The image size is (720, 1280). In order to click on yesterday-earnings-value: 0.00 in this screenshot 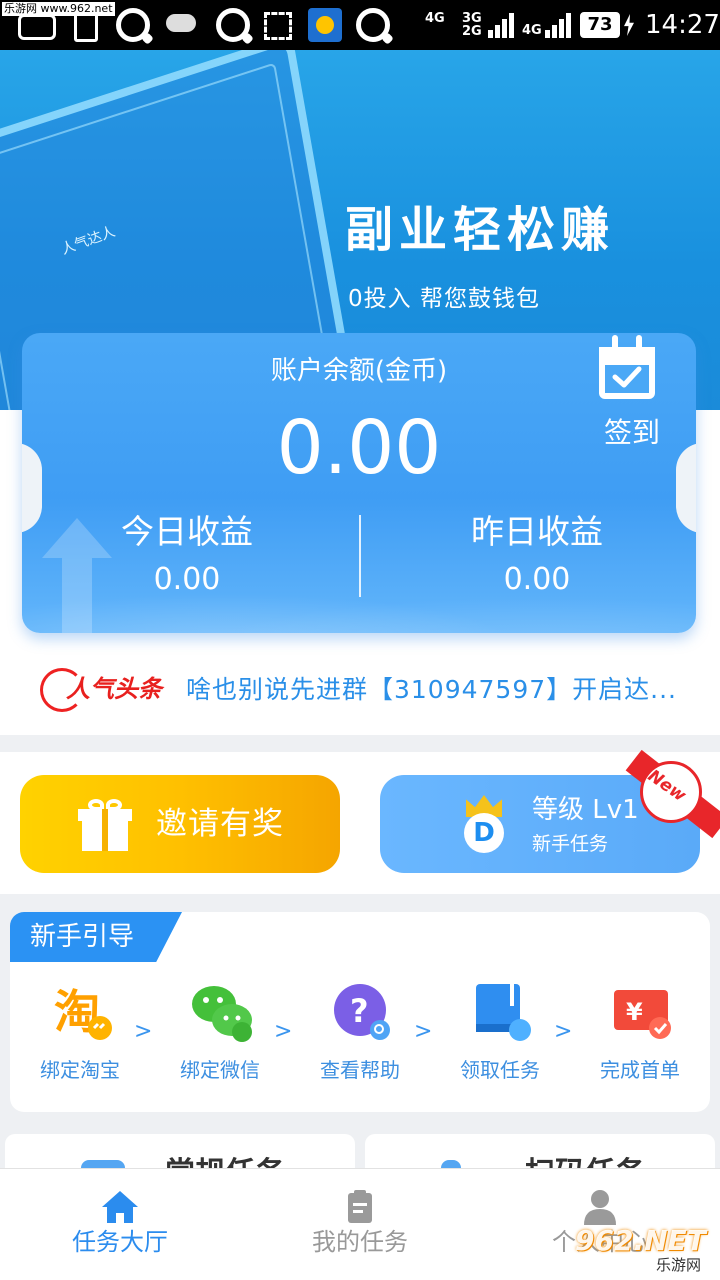, I will do `click(537, 579)`.